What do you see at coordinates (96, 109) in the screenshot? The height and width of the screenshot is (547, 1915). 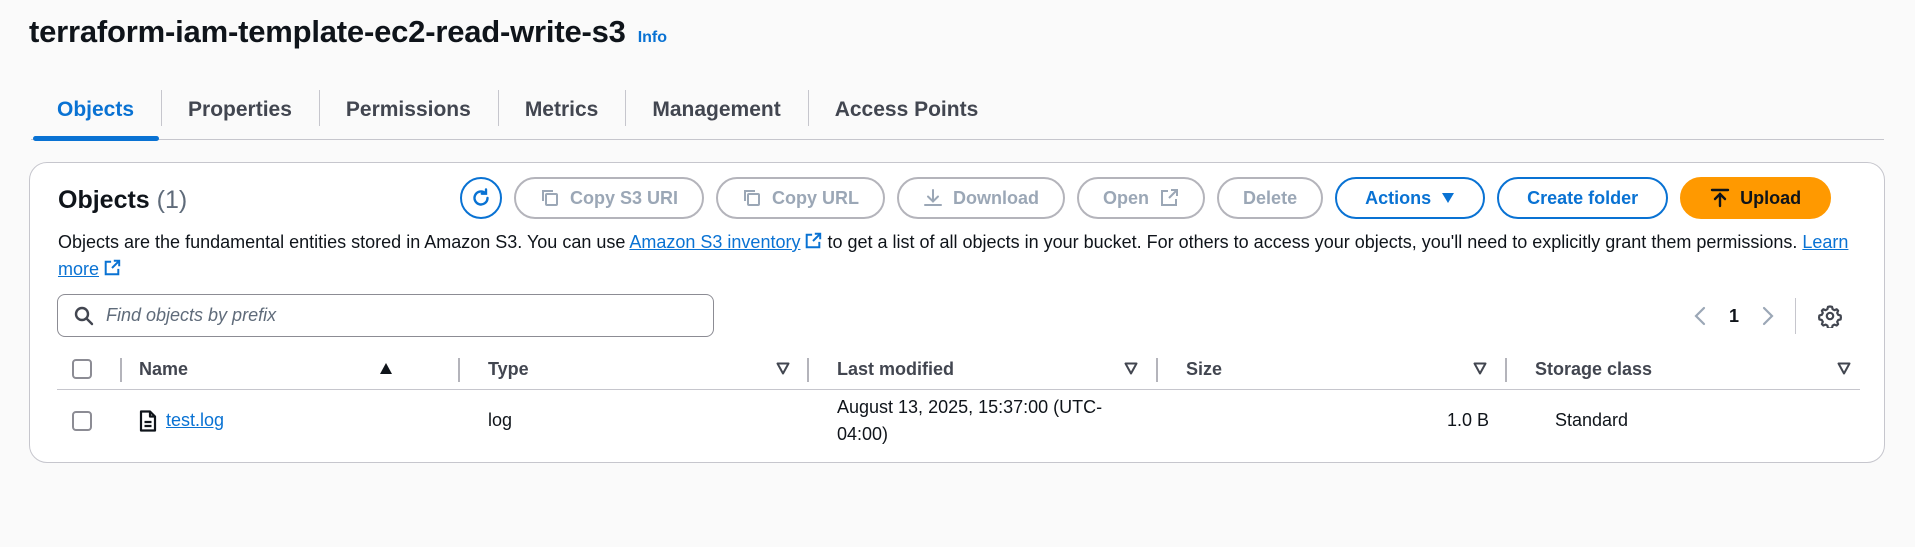 I see `tab-label: Objects` at bounding box center [96, 109].